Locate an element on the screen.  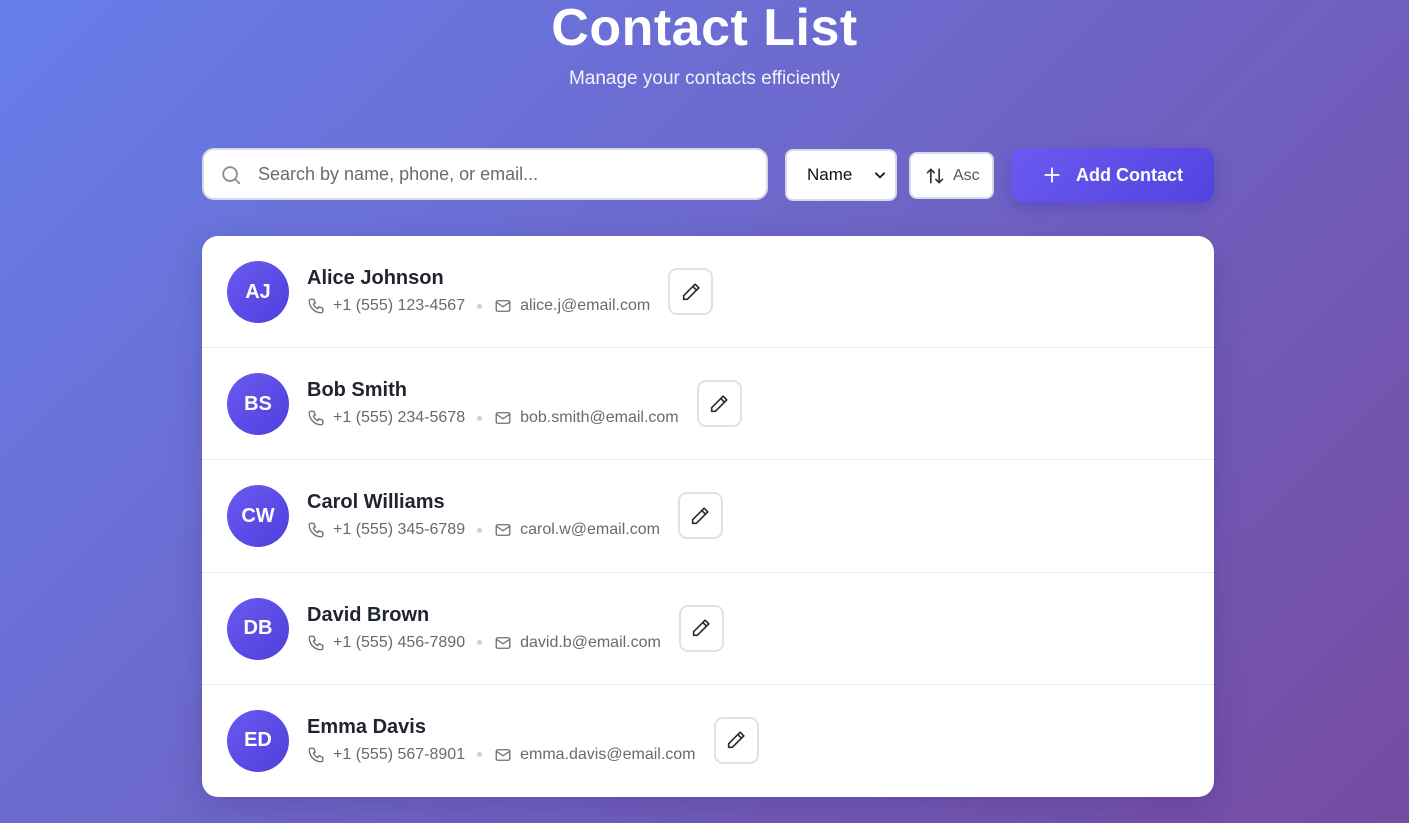
chevron-down-icon is located at coordinates (880, 175).